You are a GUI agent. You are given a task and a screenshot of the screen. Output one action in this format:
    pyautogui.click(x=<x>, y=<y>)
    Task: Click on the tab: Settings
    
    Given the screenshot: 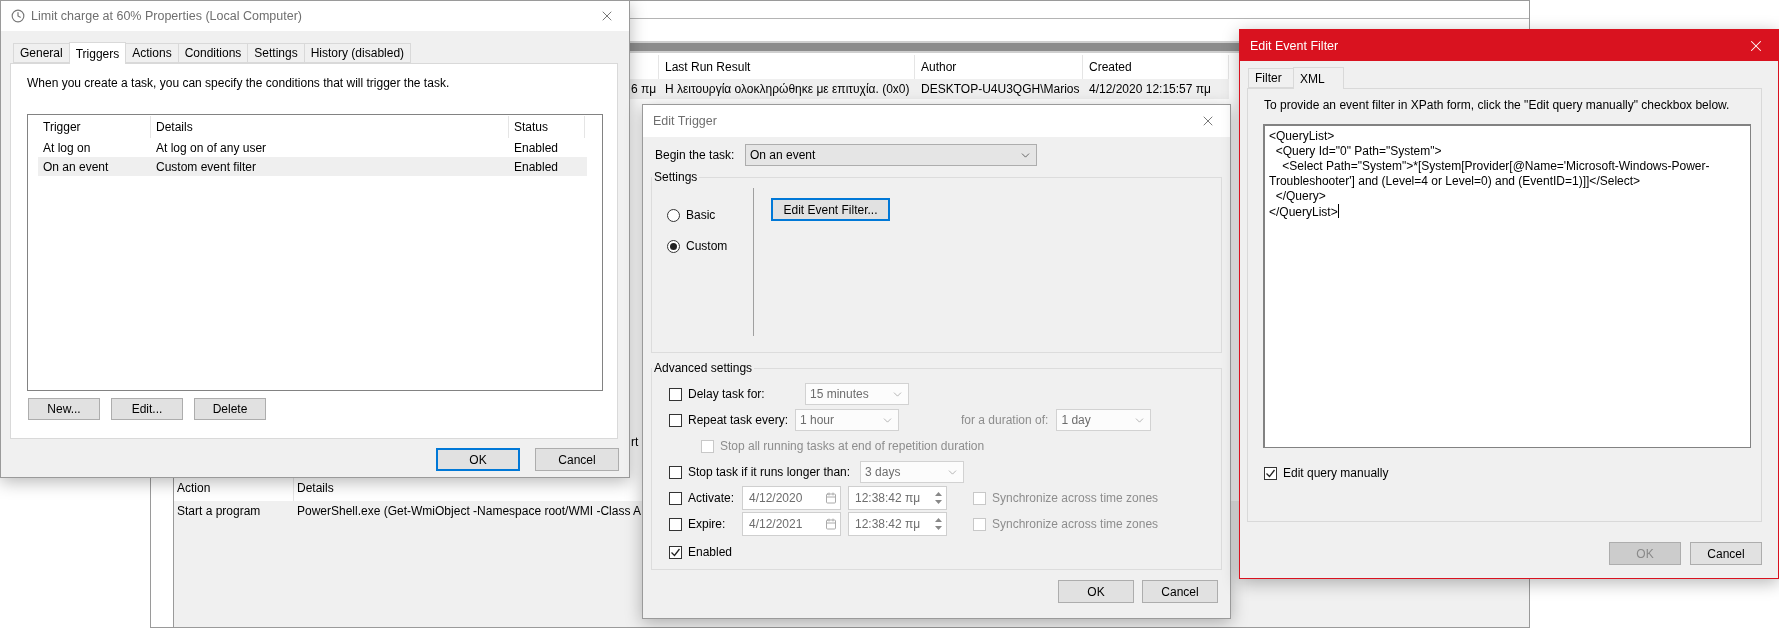 What is the action you would take?
    pyautogui.click(x=276, y=53)
    